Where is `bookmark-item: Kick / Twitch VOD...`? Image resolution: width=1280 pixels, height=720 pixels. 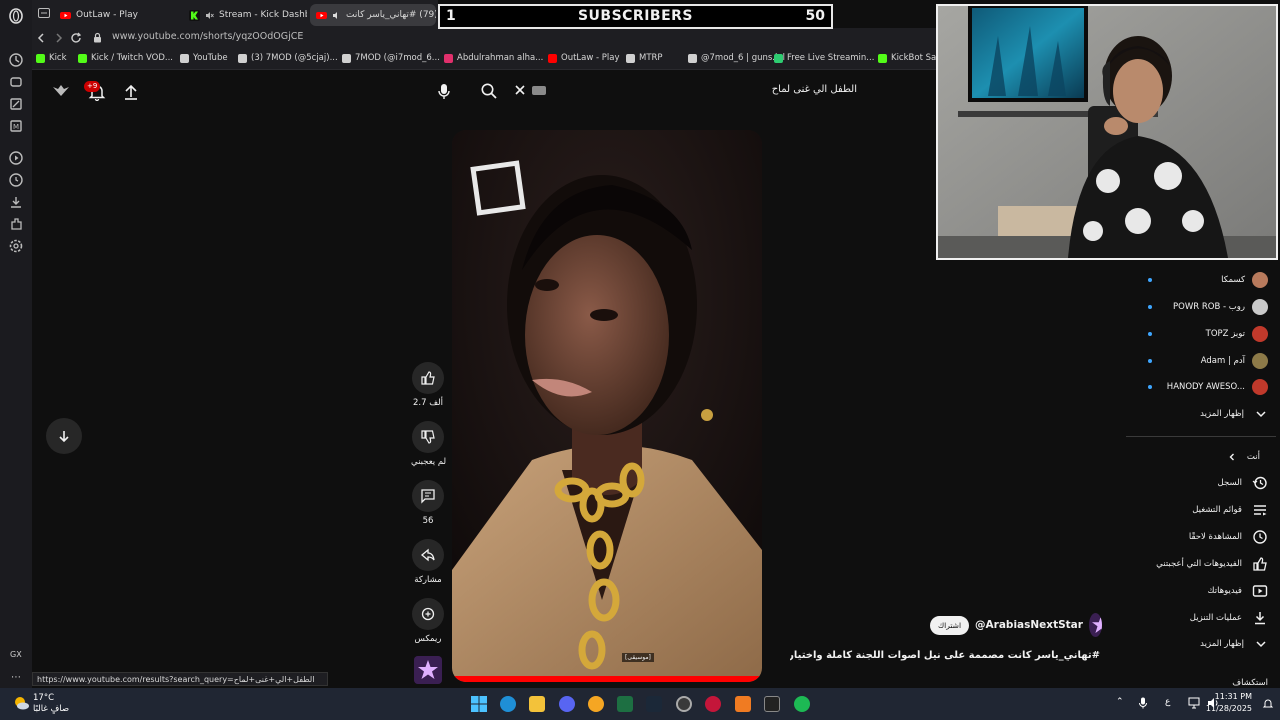 bookmark-item: Kick / Twitch VOD... is located at coordinates (125, 58).